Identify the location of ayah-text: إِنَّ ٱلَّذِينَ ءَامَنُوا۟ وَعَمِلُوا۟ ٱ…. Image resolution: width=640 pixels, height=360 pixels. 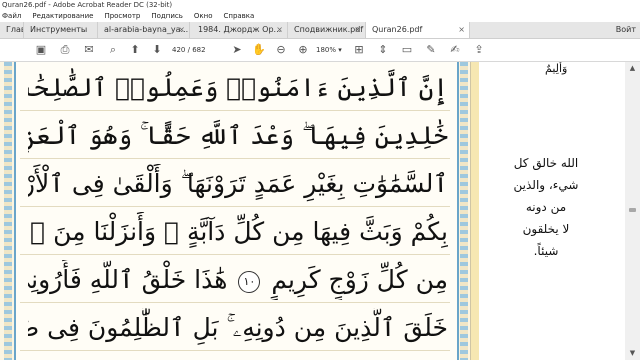
(238, 87).